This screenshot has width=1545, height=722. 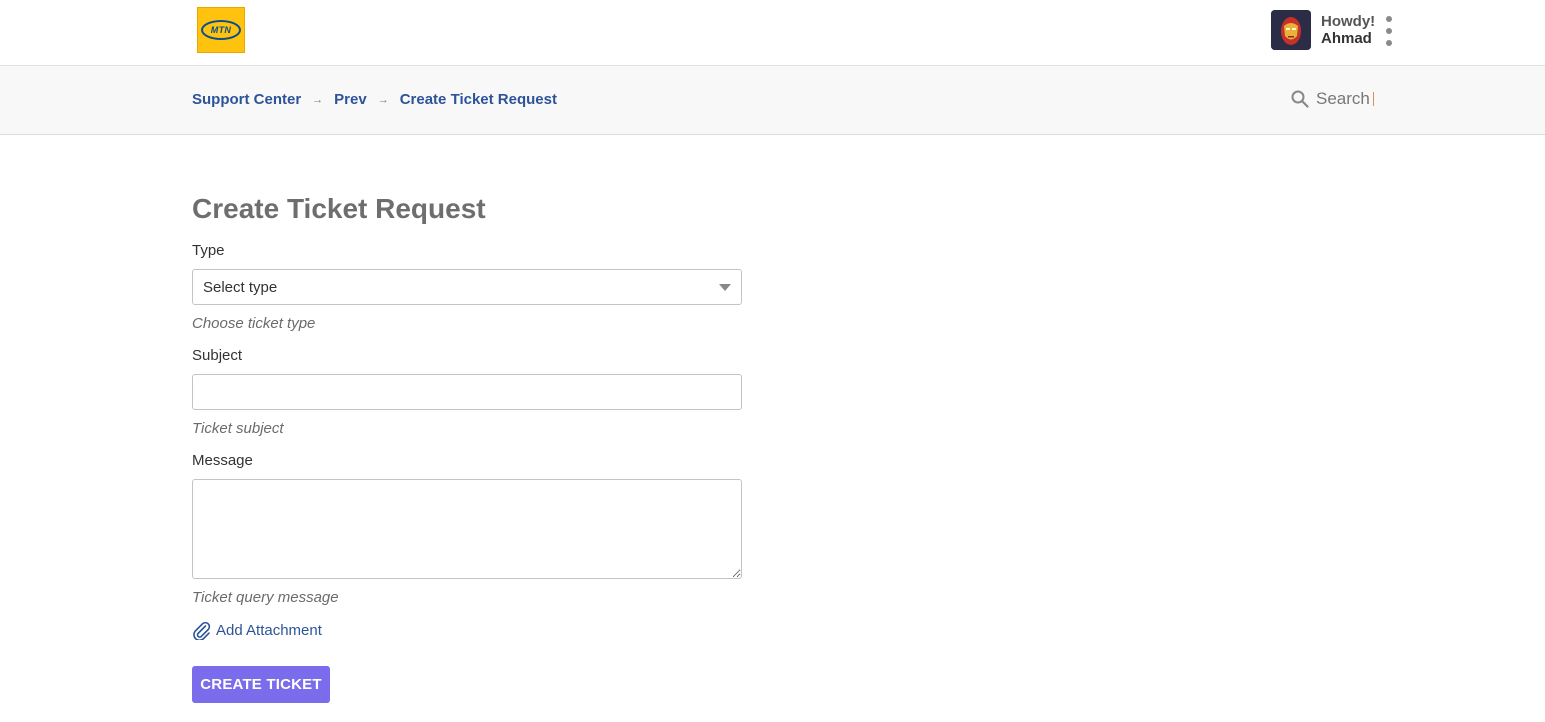 What do you see at coordinates (202, 630) in the screenshot?
I see `paperclip-icon` at bounding box center [202, 630].